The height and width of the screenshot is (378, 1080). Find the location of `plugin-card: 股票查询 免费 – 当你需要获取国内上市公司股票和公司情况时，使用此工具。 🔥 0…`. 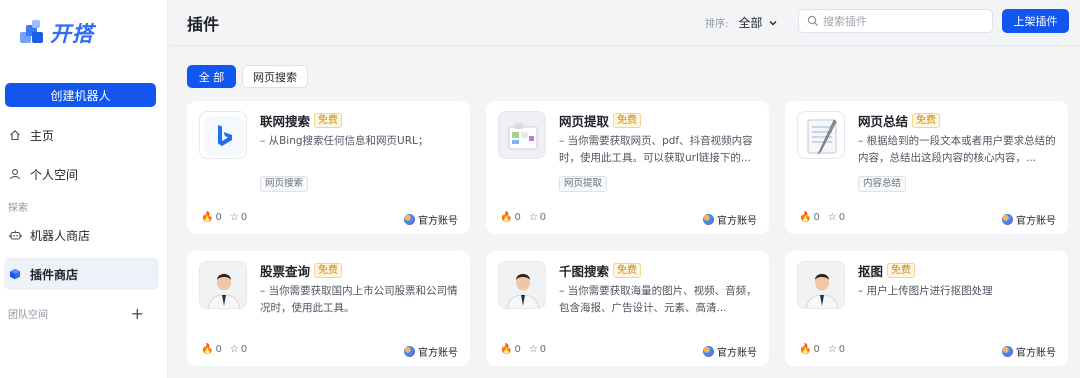

plugin-card: 股票查询 免费 – 当你需要获取国内上市公司股票和公司情况时，使用此工具。 🔥 0… is located at coordinates (328, 308).